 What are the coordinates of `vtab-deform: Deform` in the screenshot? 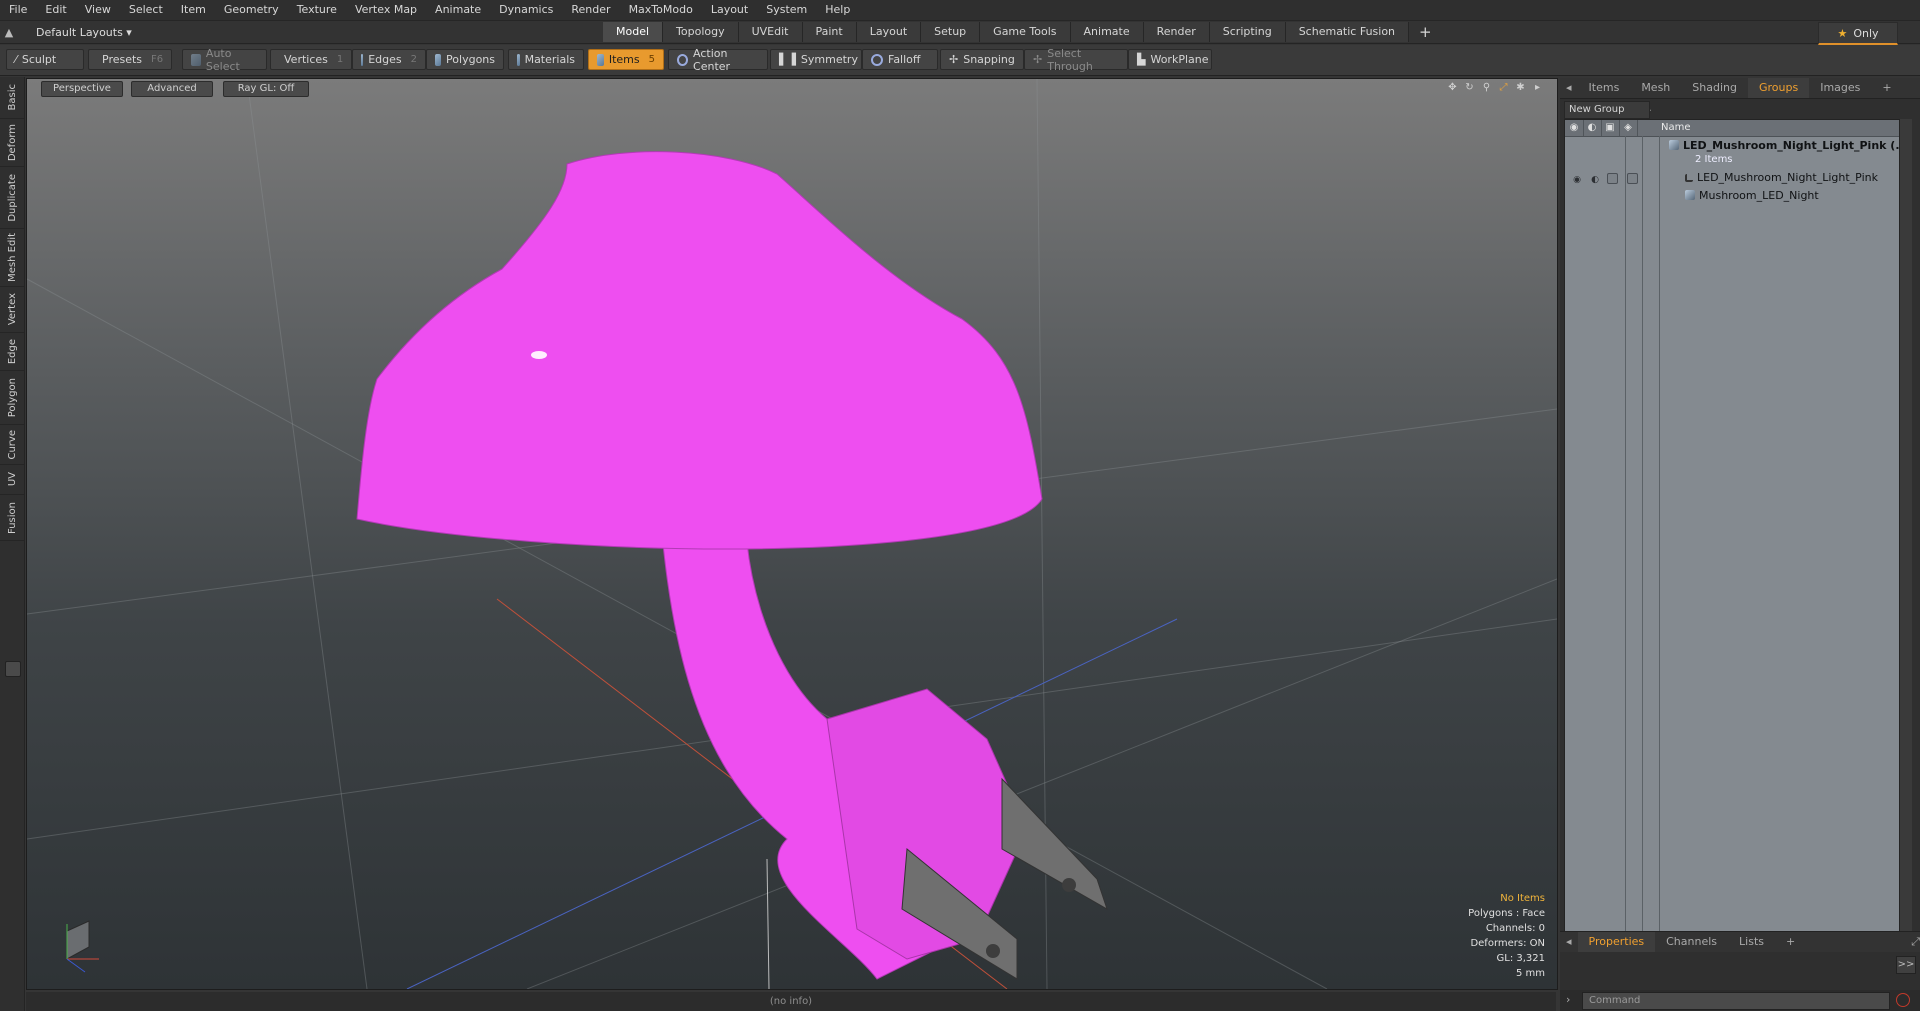 It's located at (12, 143).